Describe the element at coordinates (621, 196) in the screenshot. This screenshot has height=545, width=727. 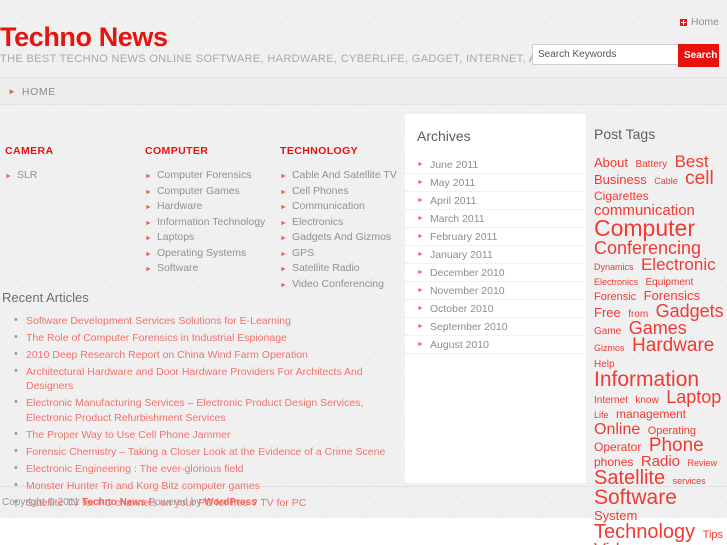
I see `tag-link: Cigarettes` at that location.